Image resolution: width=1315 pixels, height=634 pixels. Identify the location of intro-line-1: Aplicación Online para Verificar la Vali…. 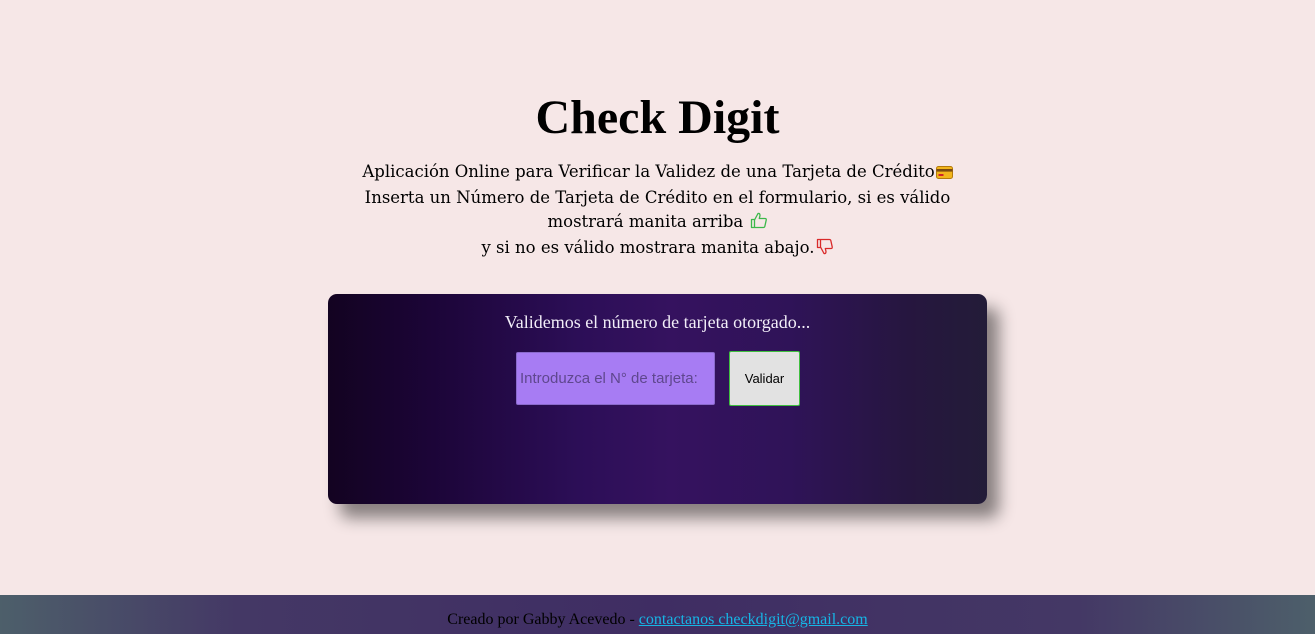
(657, 173).